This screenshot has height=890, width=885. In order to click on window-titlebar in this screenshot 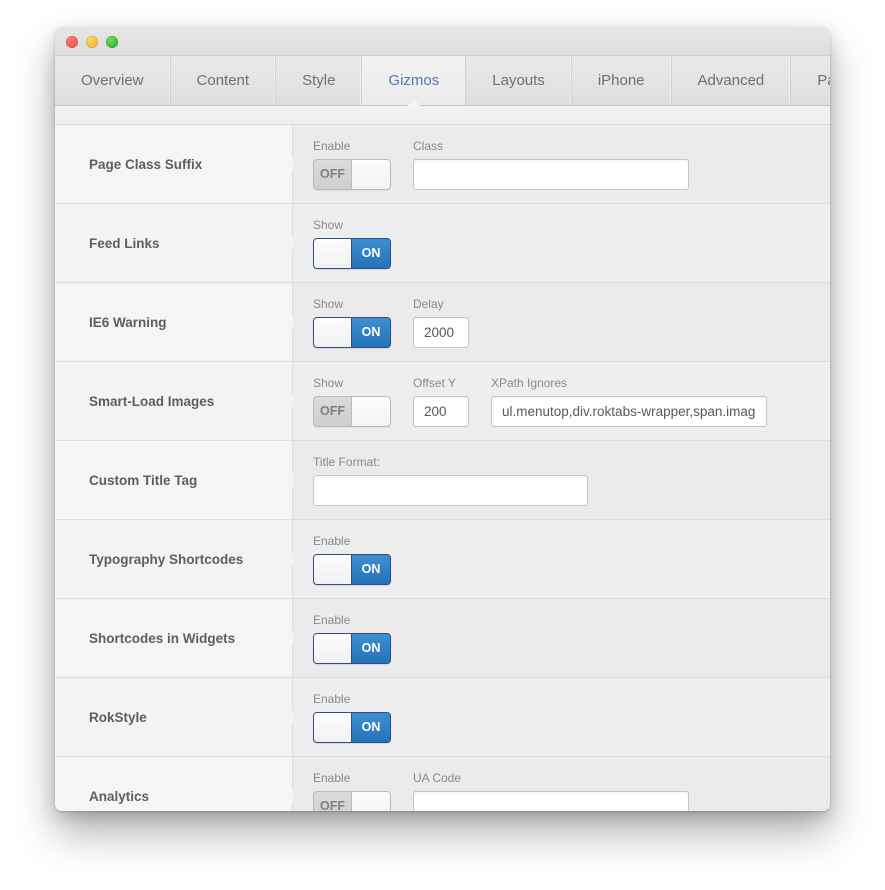, I will do `click(442, 41)`.